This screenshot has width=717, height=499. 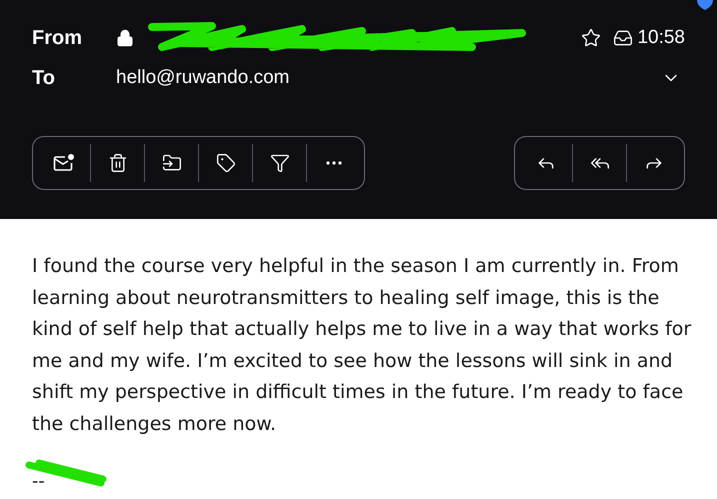 I want to click on more-icon, so click(x=334, y=163).